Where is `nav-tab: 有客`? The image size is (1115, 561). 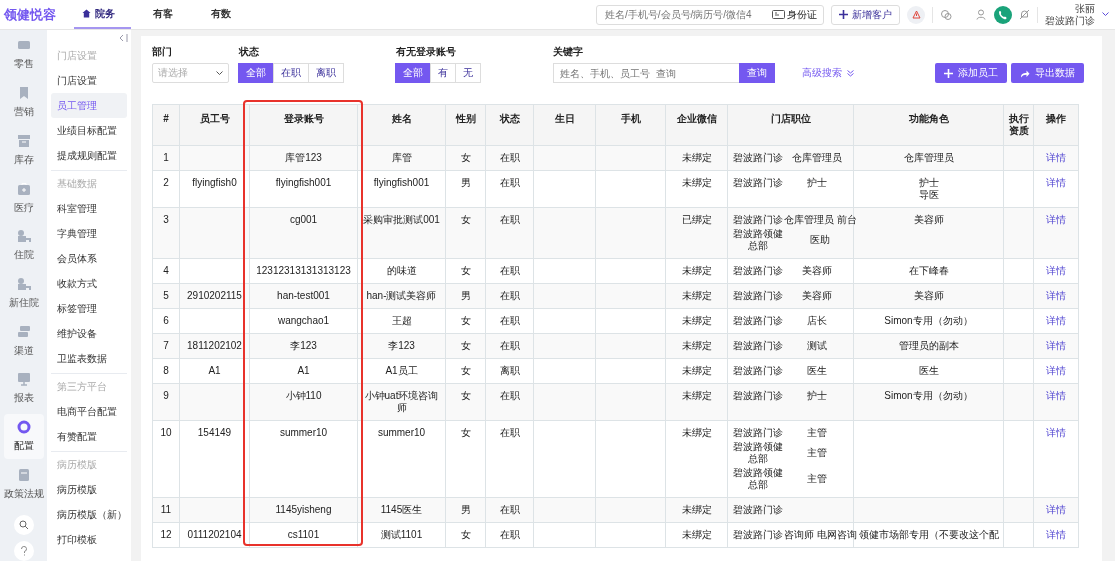
nav-tab: 有客 is located at coordinates (167, 14).